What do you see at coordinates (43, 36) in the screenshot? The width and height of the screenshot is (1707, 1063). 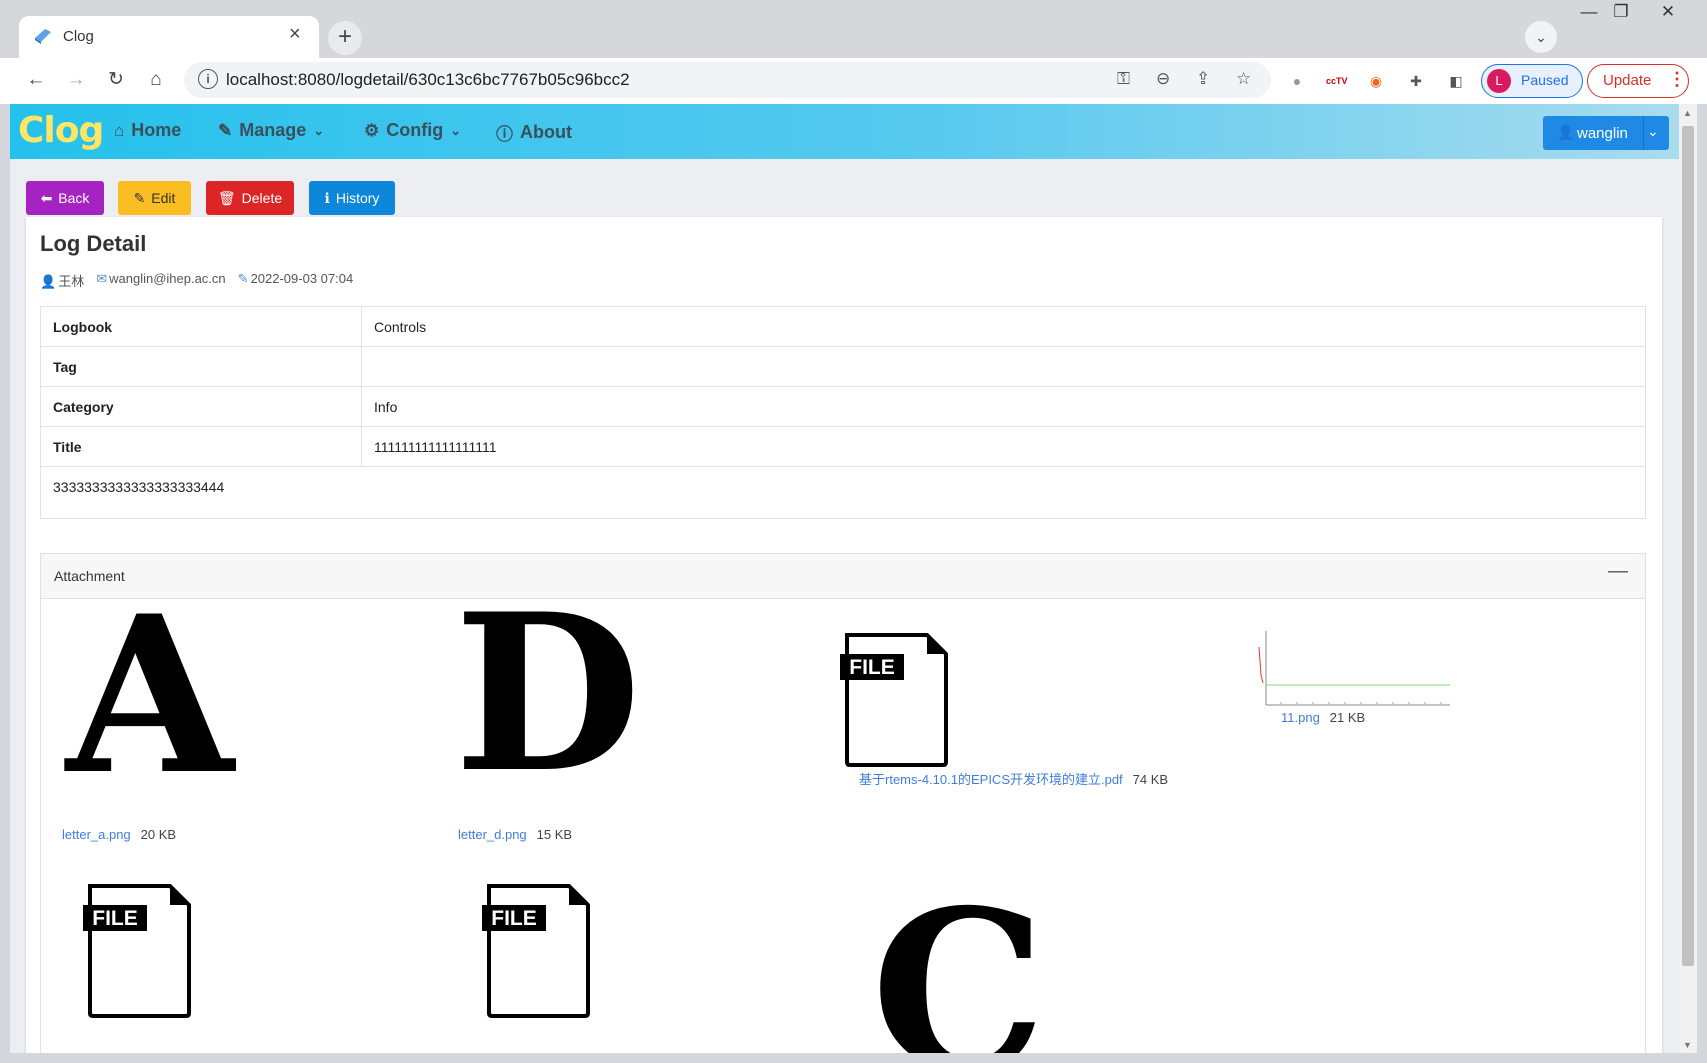 I see `clog-favicon-icon` at bounding box center [43, 36].